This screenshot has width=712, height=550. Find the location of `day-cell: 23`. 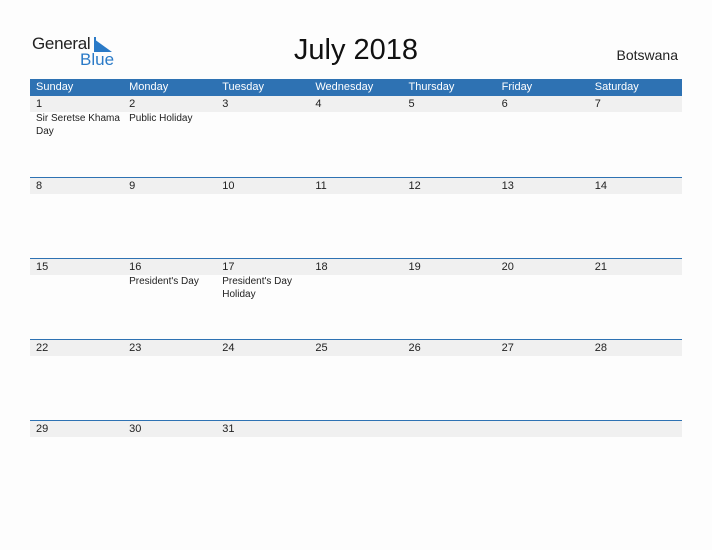

day-cell: 23 is located at coordinates (169, 348).